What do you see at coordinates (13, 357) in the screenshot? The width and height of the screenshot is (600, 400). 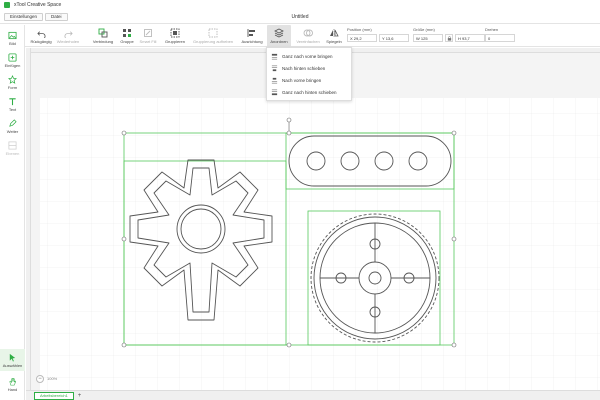 I see `select-arrow-icon` at bounding box center [13, 357].